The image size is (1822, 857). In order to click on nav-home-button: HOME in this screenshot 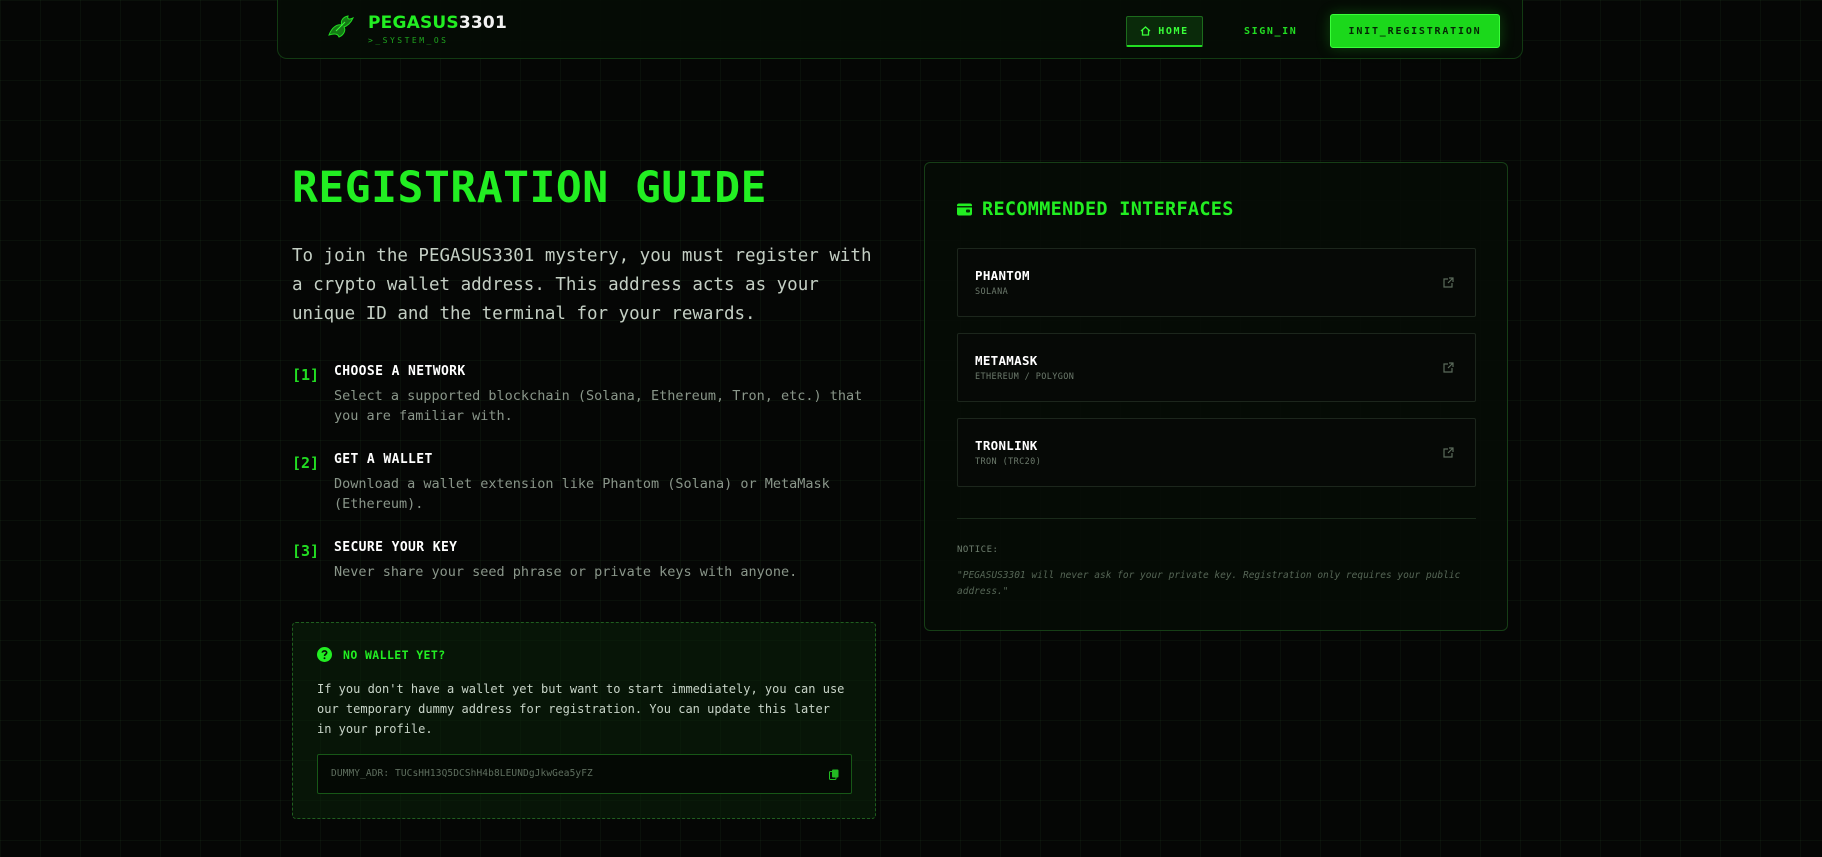, I will do `click(1164, 31)`.